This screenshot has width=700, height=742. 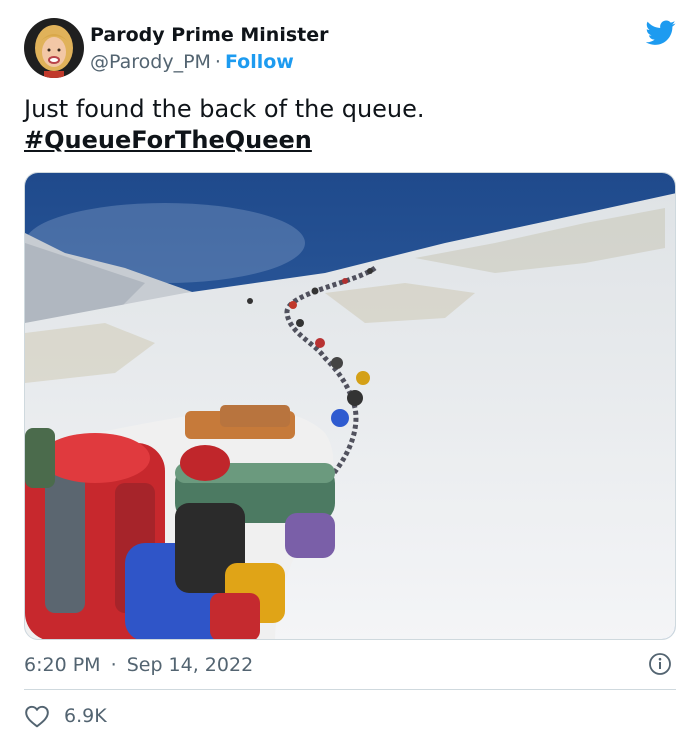 What do you see at coordinates (62, 665) in the screenshot?
I see `tweet-time: 6:20 PM` at bounding box center [62, 665].